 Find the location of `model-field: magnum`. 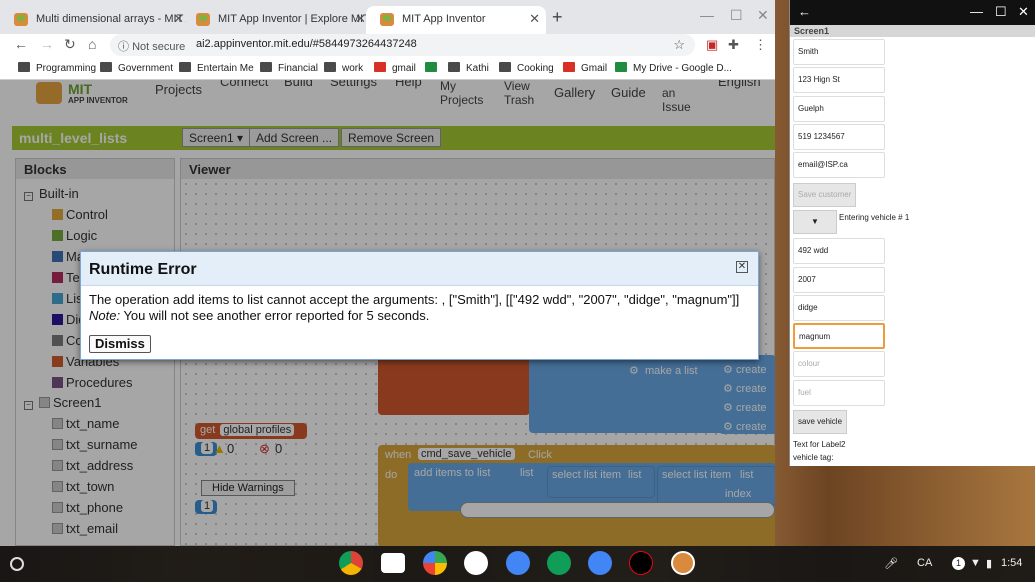

model-field: magnum is located at coordinates (839, 336).